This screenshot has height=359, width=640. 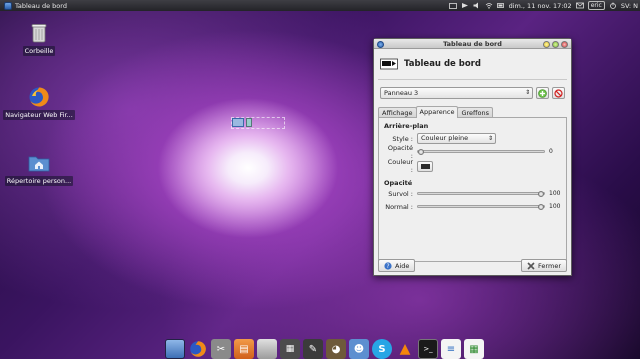 What do you see at coordinates (472, 265) in the screenshot?
I see `dialog-buttons: ? Aide Fermer` at bounding box center [472, 265].